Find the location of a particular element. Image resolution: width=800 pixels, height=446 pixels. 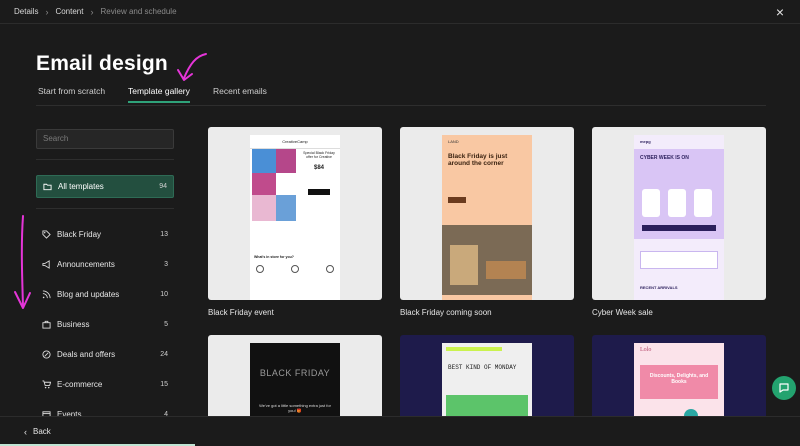

email-preview: Lolo Discounts, Delights, and Books is located at coordinates (679, 384).